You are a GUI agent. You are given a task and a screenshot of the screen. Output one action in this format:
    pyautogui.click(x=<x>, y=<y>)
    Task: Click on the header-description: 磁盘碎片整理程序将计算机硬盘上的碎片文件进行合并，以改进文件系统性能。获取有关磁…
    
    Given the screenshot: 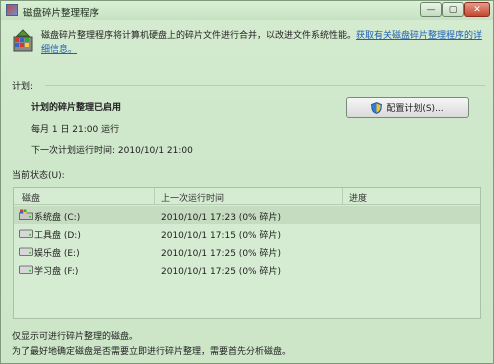 What is the action you would take?
    pyautogui.click(x=264, y=43)
    